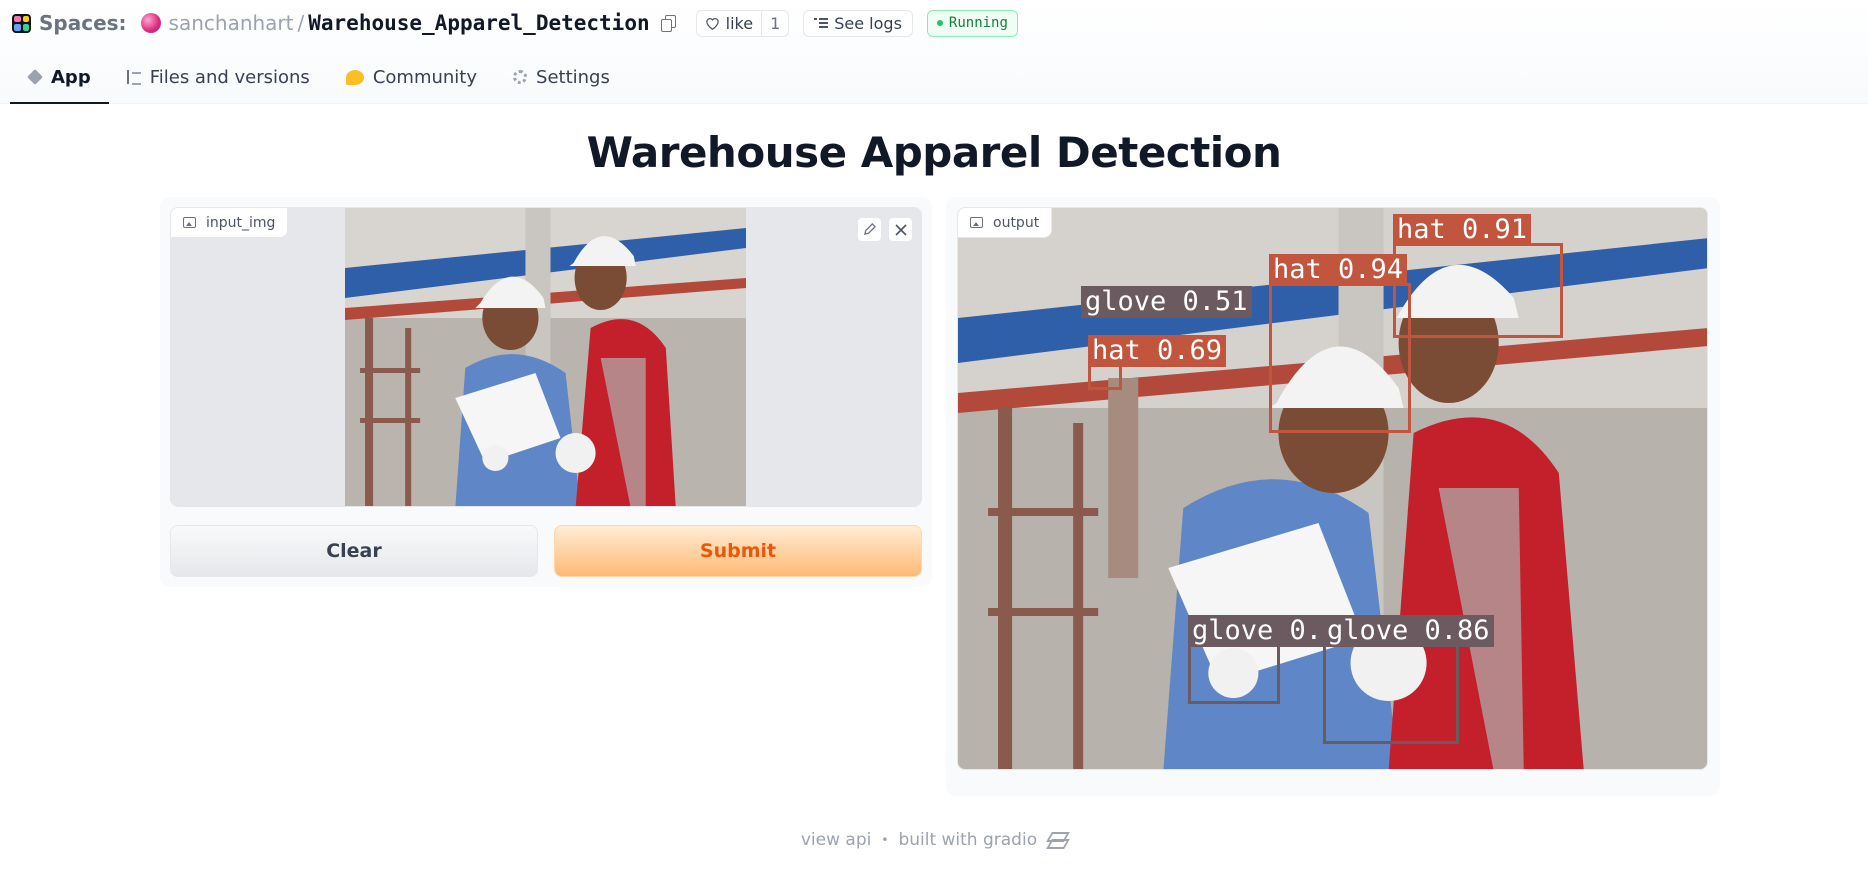  I want to click on tab-community-label: Community, so click(425, 77).